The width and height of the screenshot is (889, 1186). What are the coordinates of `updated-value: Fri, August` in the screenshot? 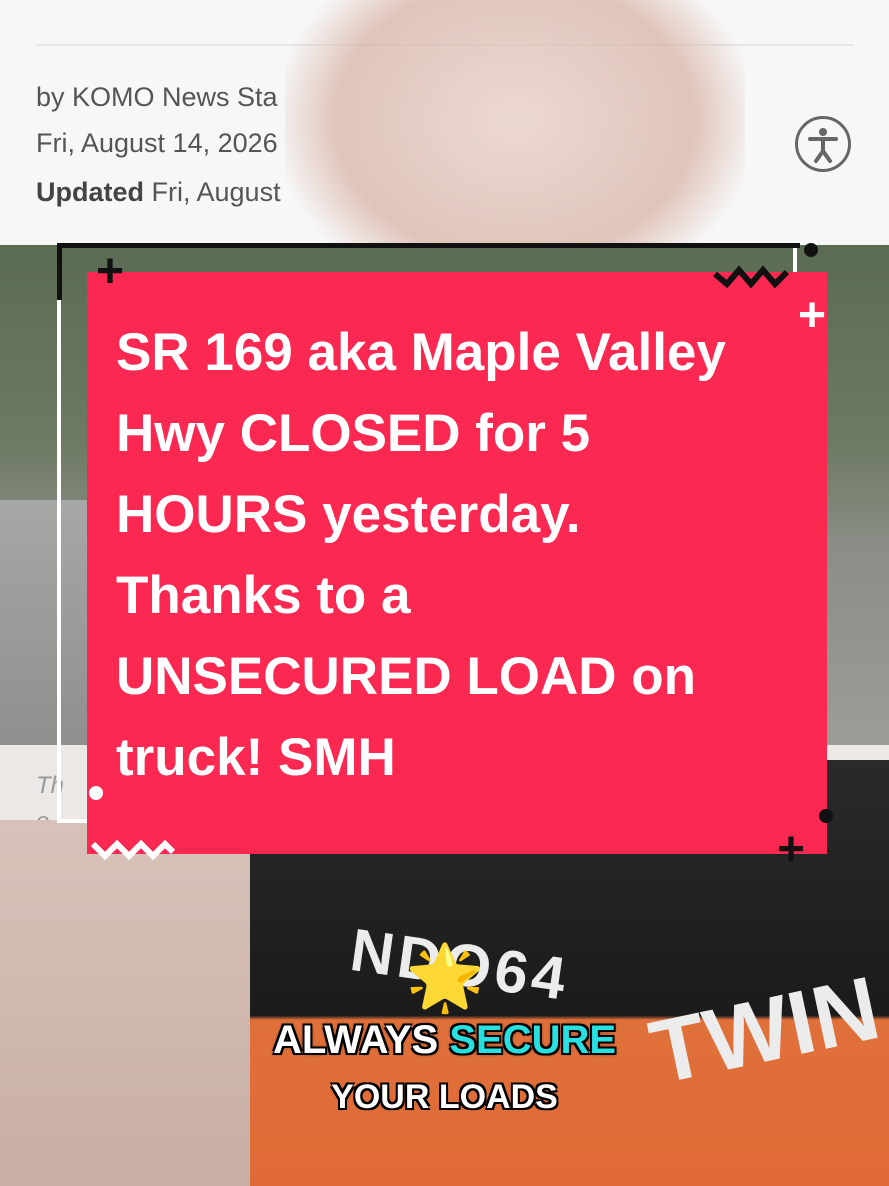 It's located at (216, 192).